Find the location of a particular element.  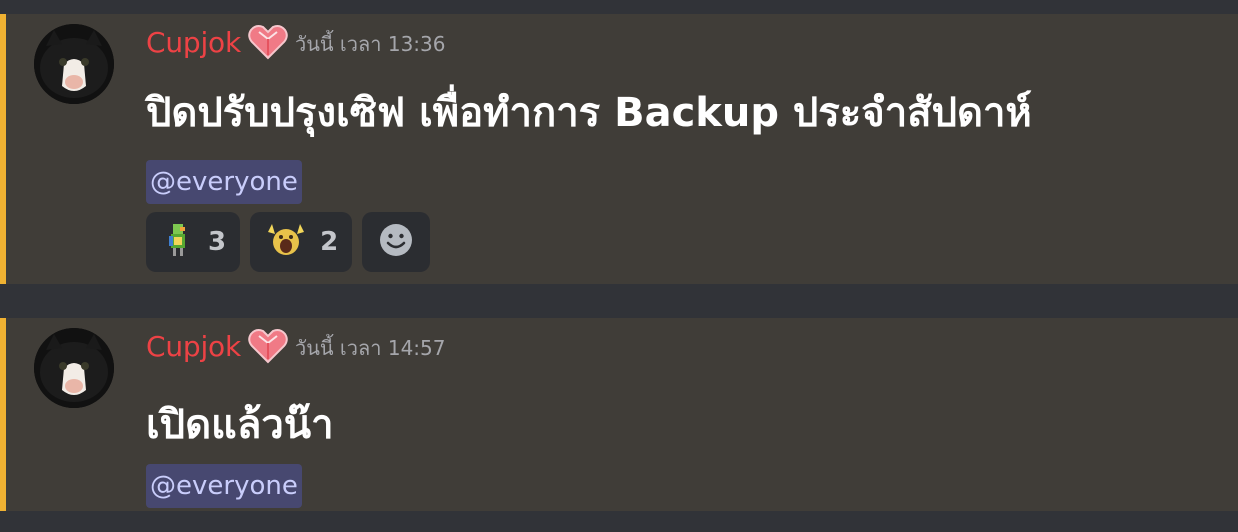

reaction-screaming: 2 is located at coordinates (301, 242).